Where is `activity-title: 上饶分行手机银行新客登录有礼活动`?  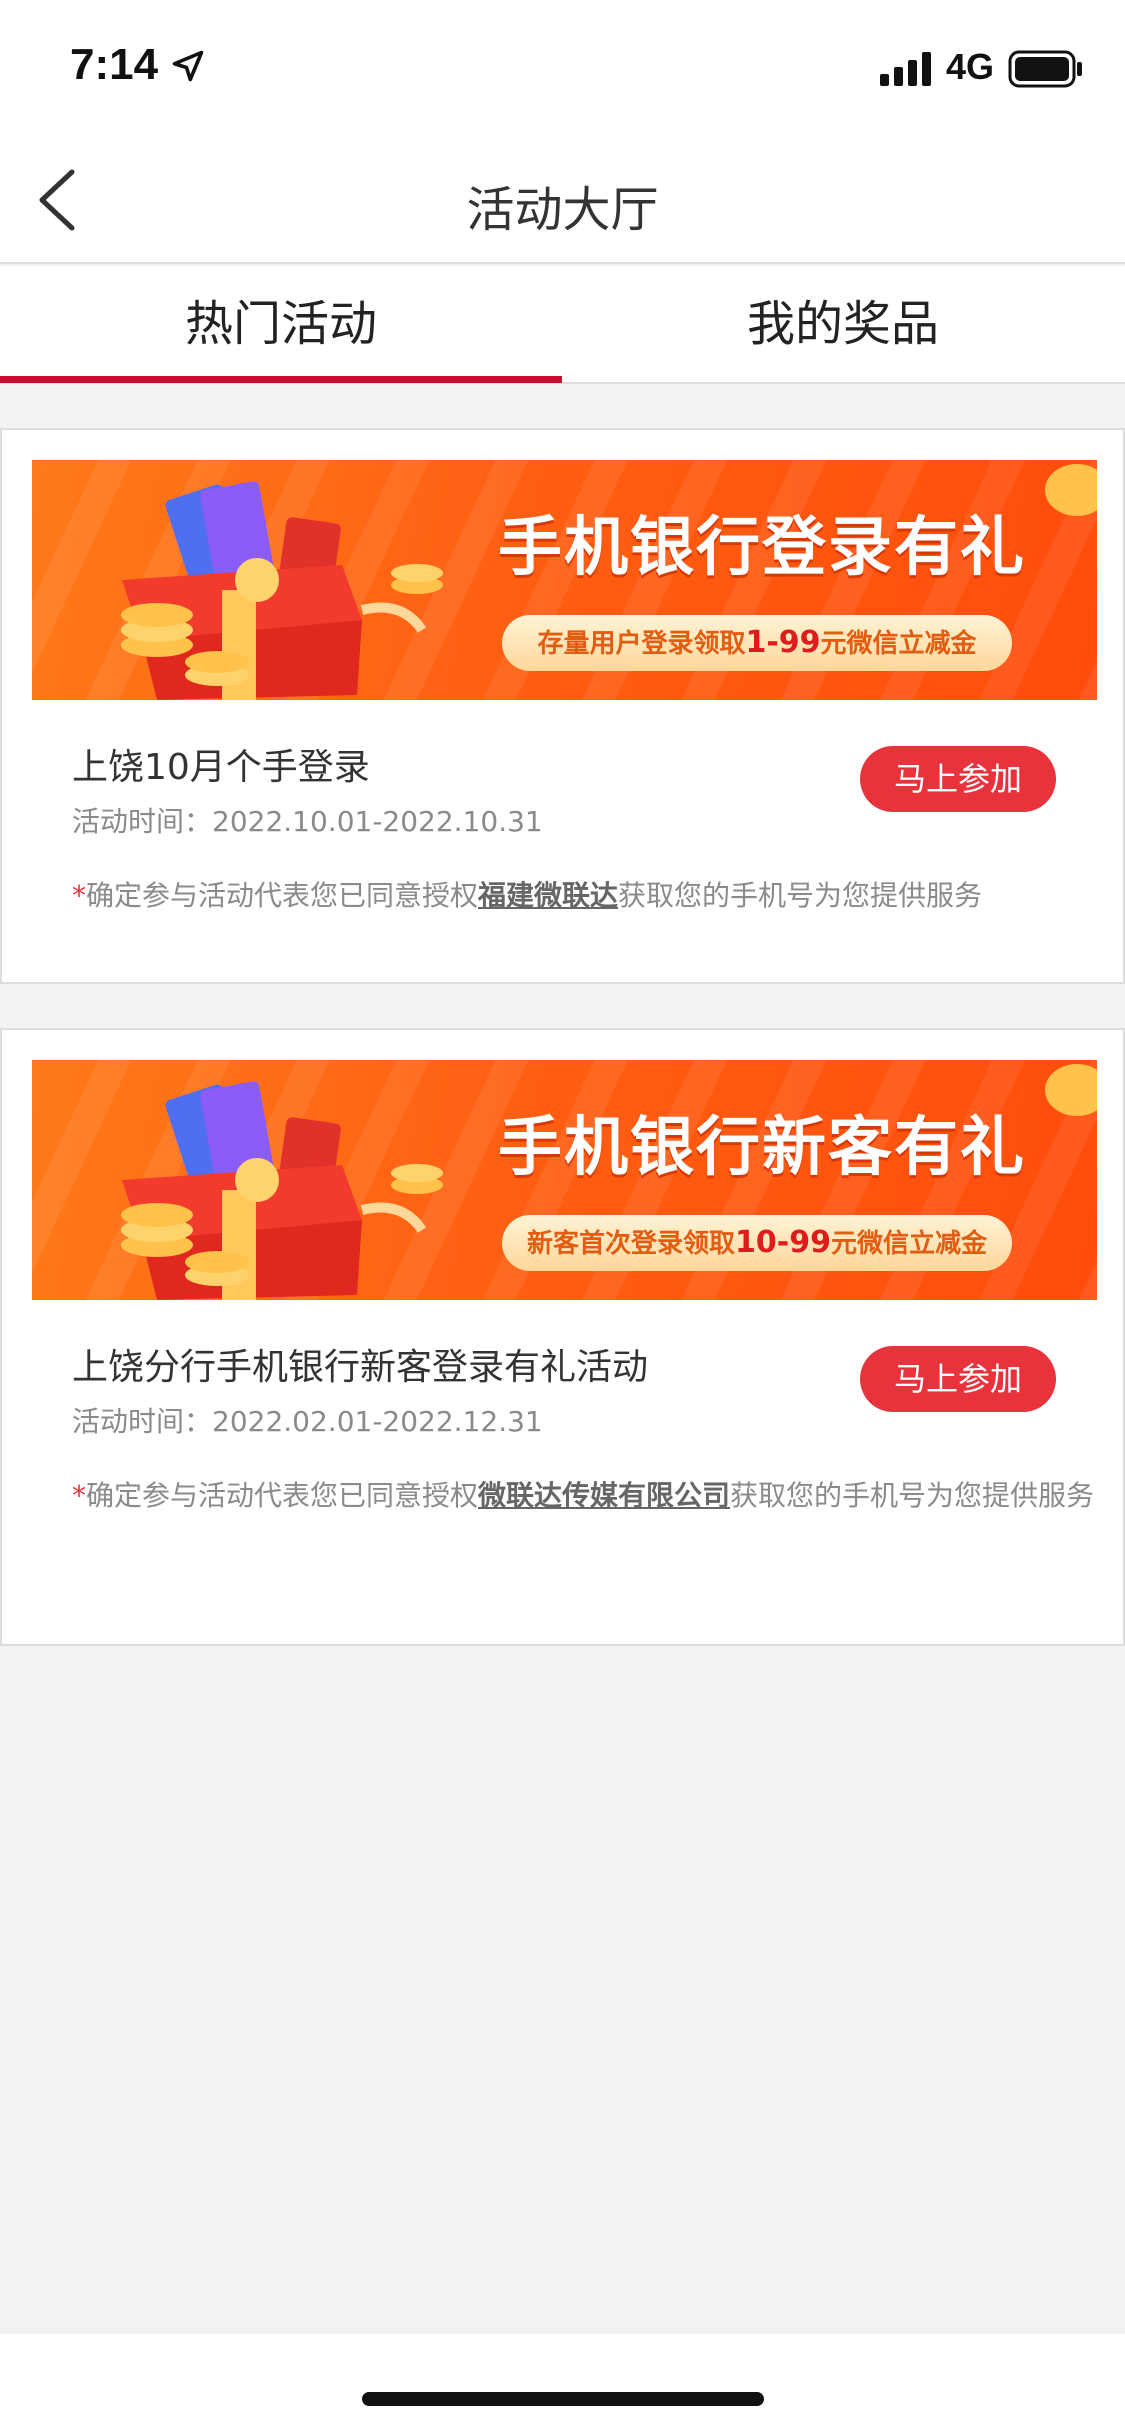 activity-title: 上饶分行手机银行新客登录有礼活动 is located at coordinates (360, 1367).